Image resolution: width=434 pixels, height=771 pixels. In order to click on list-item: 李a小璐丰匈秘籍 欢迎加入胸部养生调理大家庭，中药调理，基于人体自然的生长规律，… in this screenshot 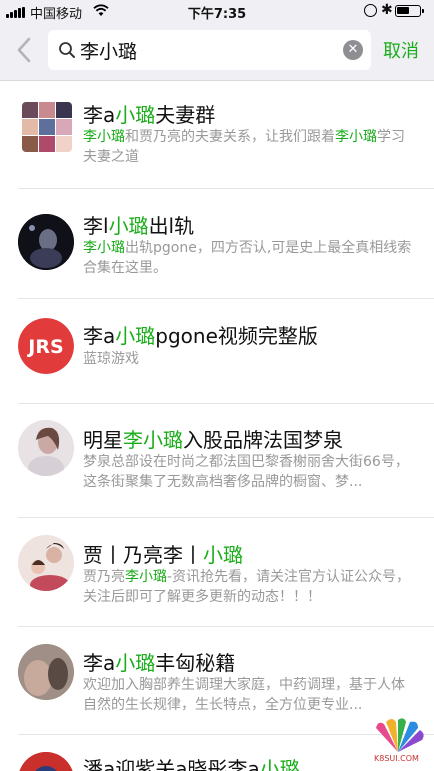, I will do `click(217, 681)`.